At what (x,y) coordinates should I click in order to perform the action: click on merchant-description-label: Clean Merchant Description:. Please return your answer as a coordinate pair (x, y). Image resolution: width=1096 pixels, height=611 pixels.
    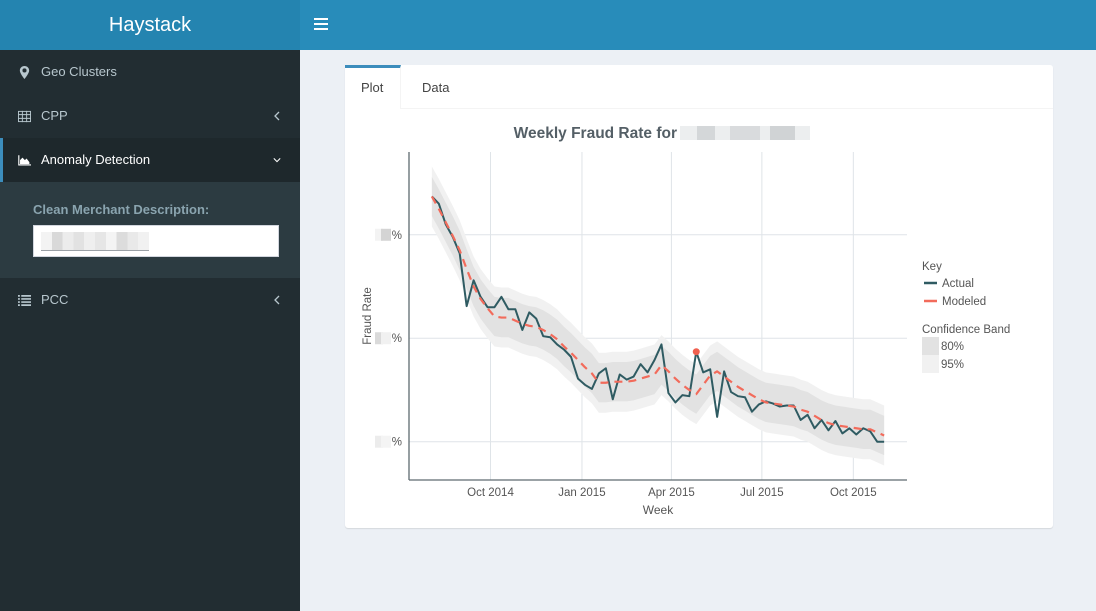
    Looking at the image, I should click on (121, 209).